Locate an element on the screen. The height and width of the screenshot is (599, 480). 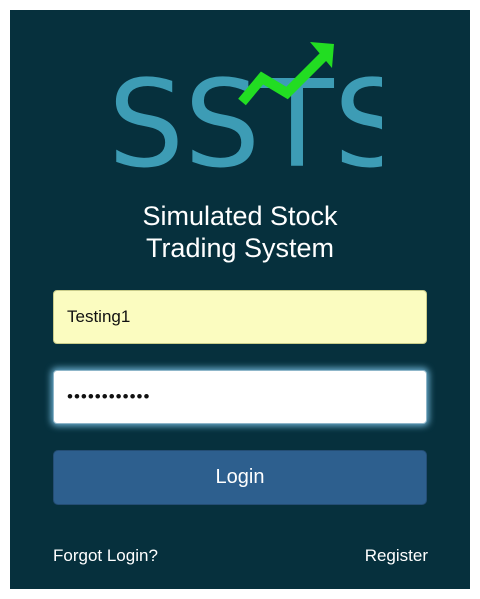
forgot-login-link: Forgot Login? is located at coordinates (105, 556).